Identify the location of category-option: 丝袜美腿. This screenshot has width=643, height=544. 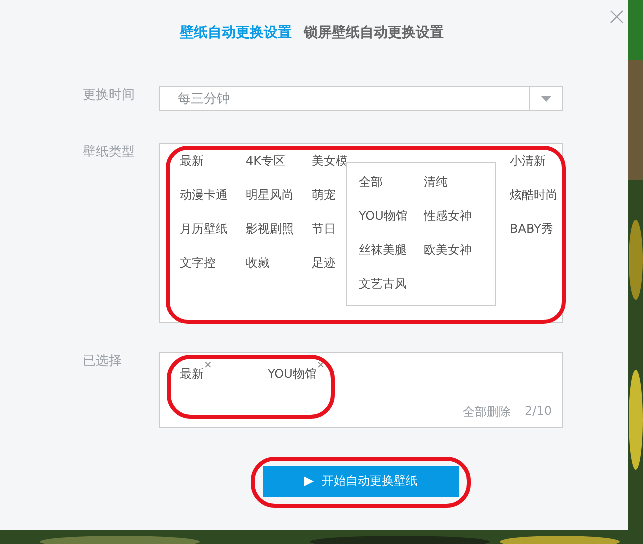
(391, 259).